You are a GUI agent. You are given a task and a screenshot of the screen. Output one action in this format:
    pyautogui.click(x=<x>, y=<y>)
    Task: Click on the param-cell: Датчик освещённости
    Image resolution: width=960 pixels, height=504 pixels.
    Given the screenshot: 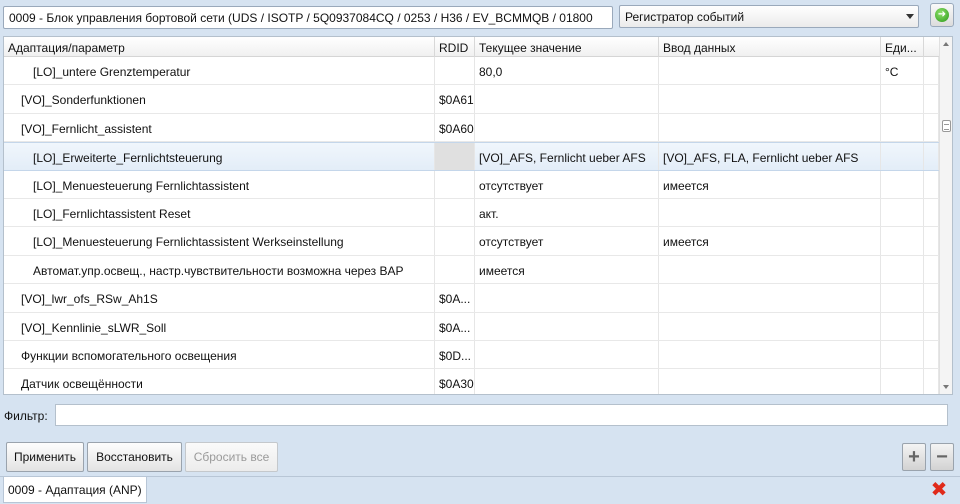 What is the action you would take?
    pyautogui.click(x=219, y=381)
    